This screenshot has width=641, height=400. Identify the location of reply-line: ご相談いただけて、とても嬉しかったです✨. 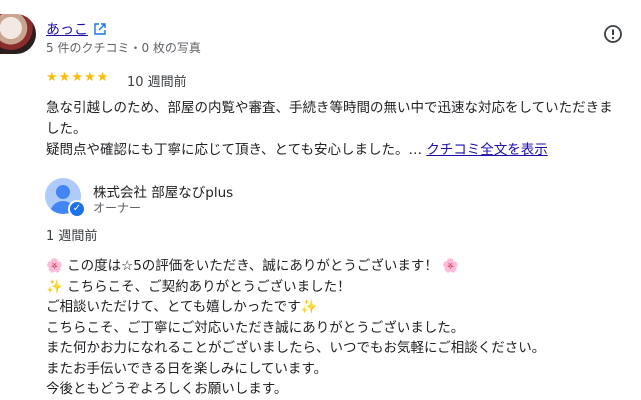
(182, 307).